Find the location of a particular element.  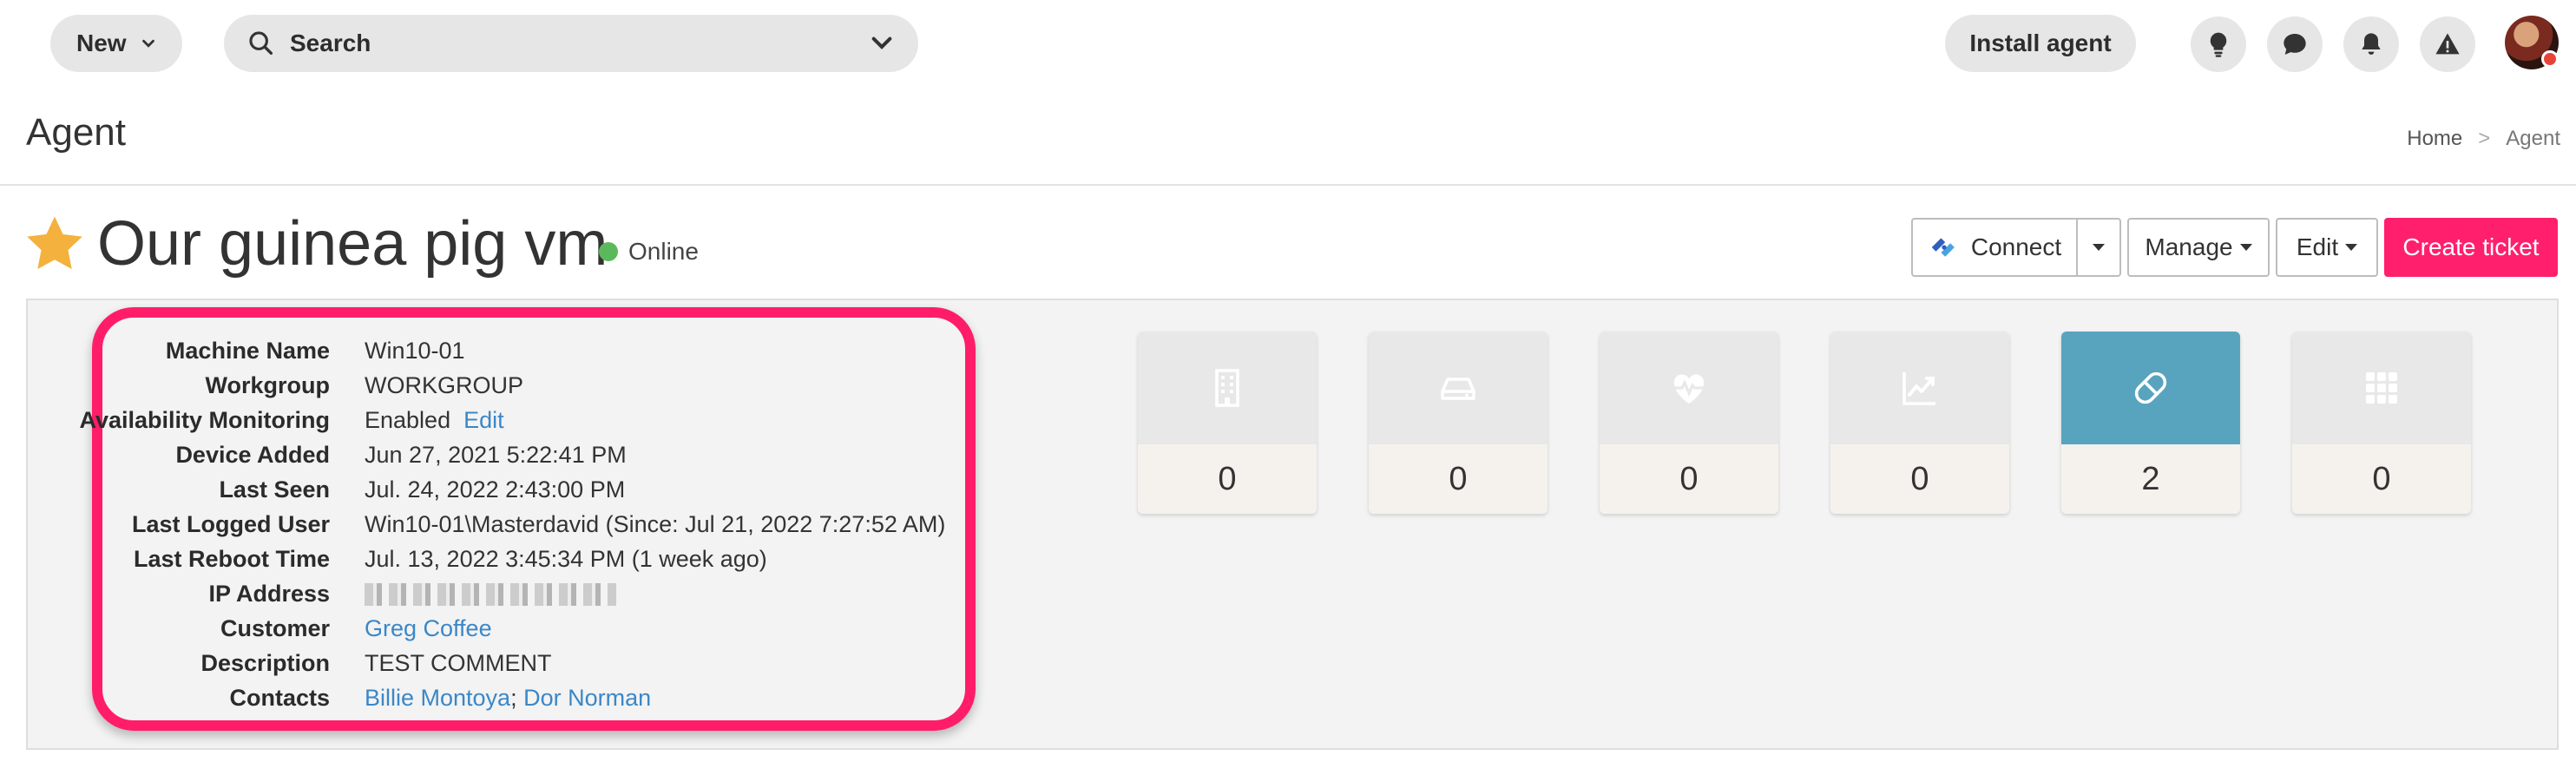

chat-icon is located at coordinates (2295, 44).